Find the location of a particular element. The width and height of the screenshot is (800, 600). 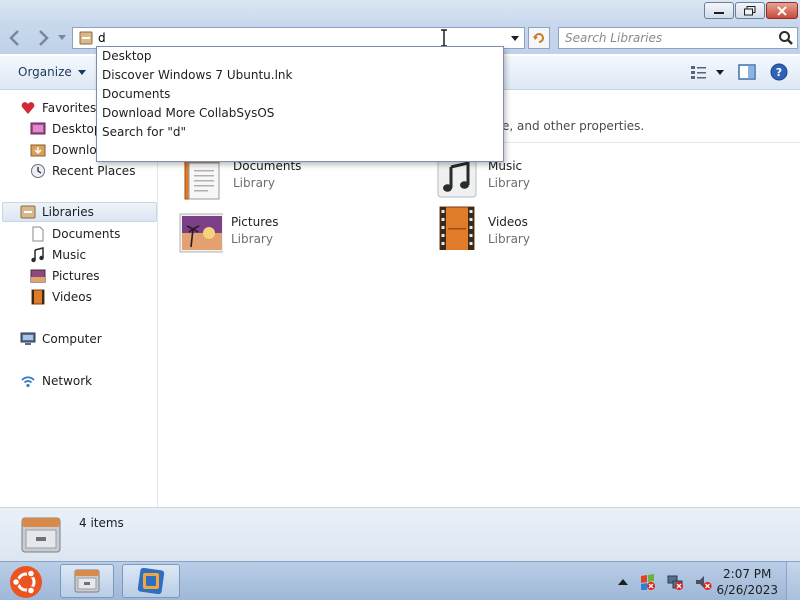

view-controls: ? is located at coordinates (739, 72).